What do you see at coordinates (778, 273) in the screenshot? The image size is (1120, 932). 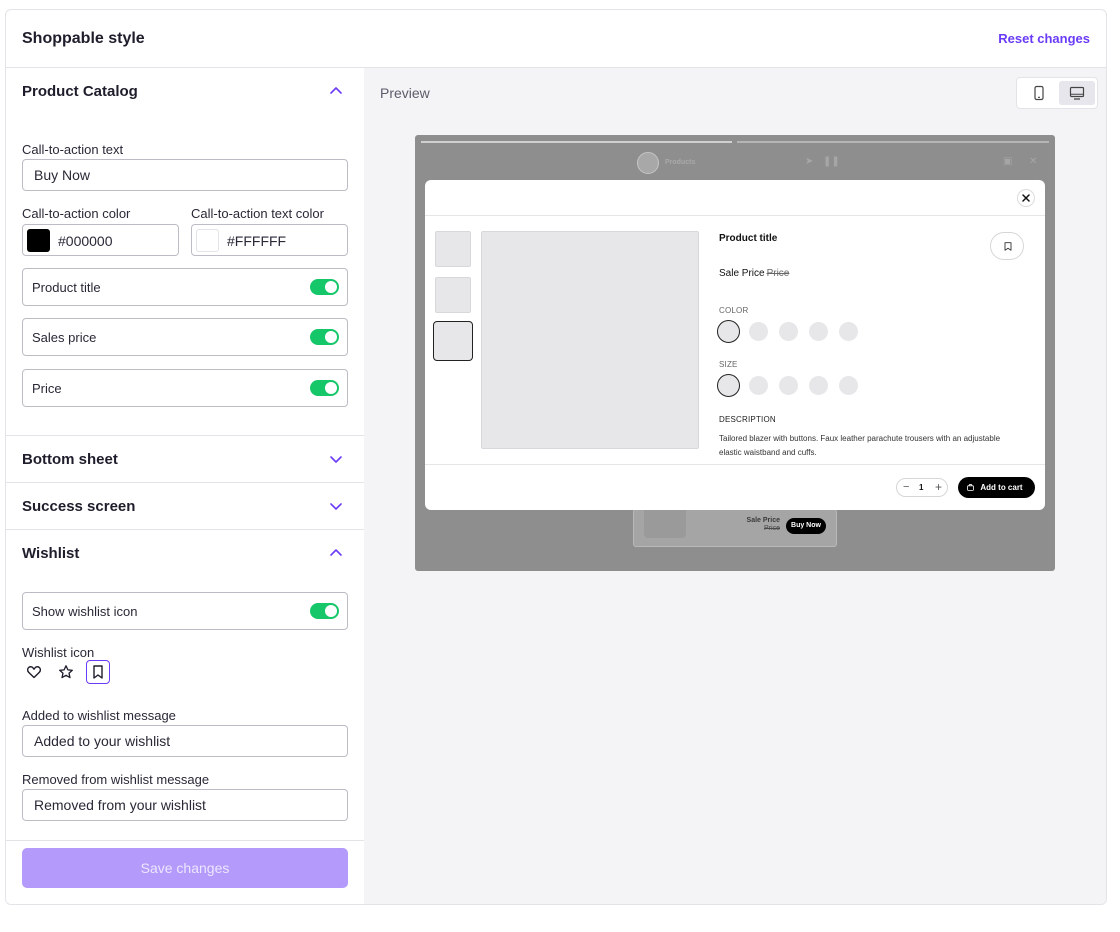 I see `modal-old-price: Price` at bounding box center [778, 273].